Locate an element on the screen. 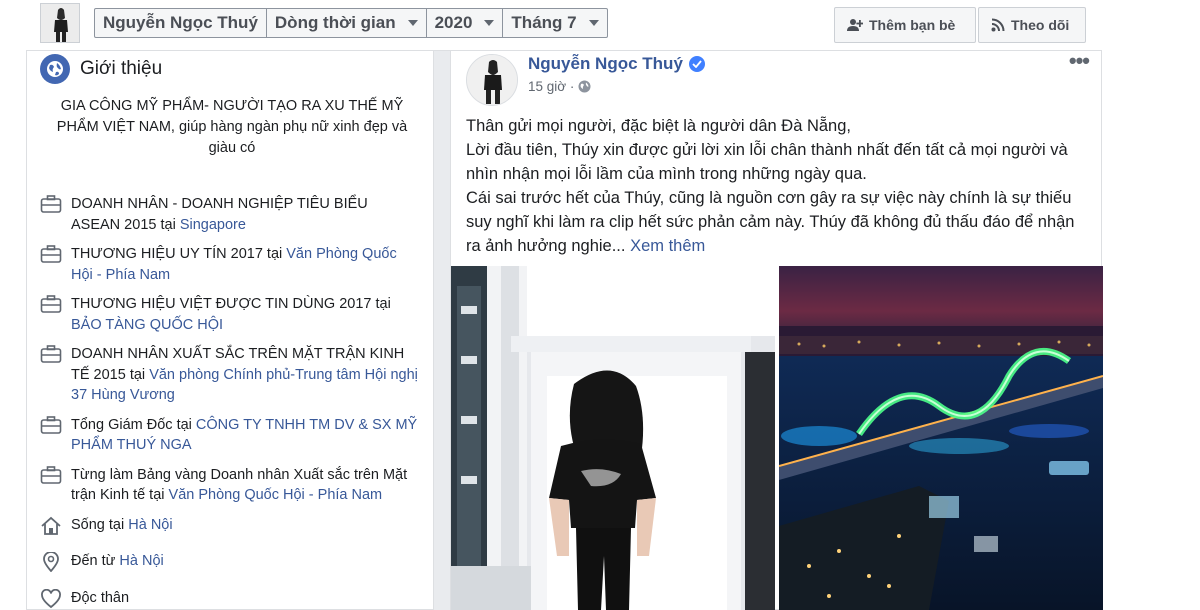  post-meta: 15 giờ · is located at coordinates (559, 86).